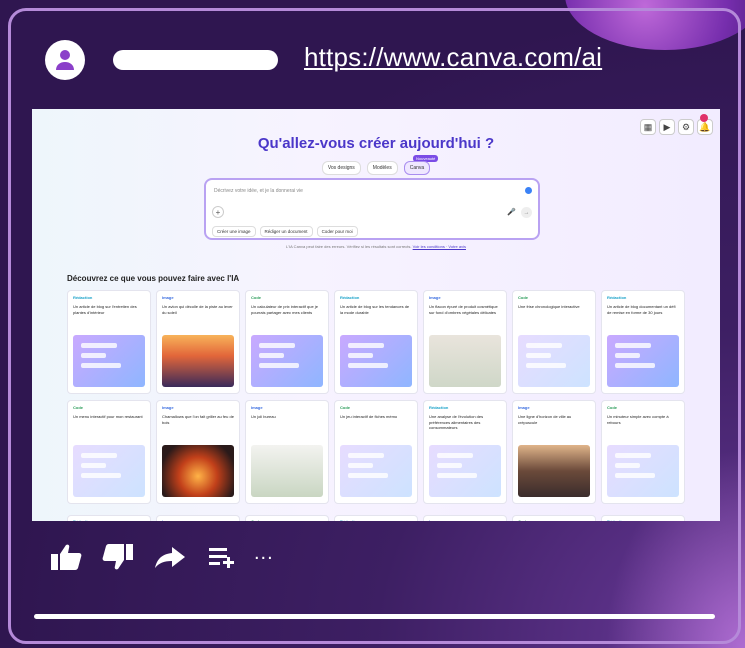  I want to click on add-icon: +, so click(218, 212).